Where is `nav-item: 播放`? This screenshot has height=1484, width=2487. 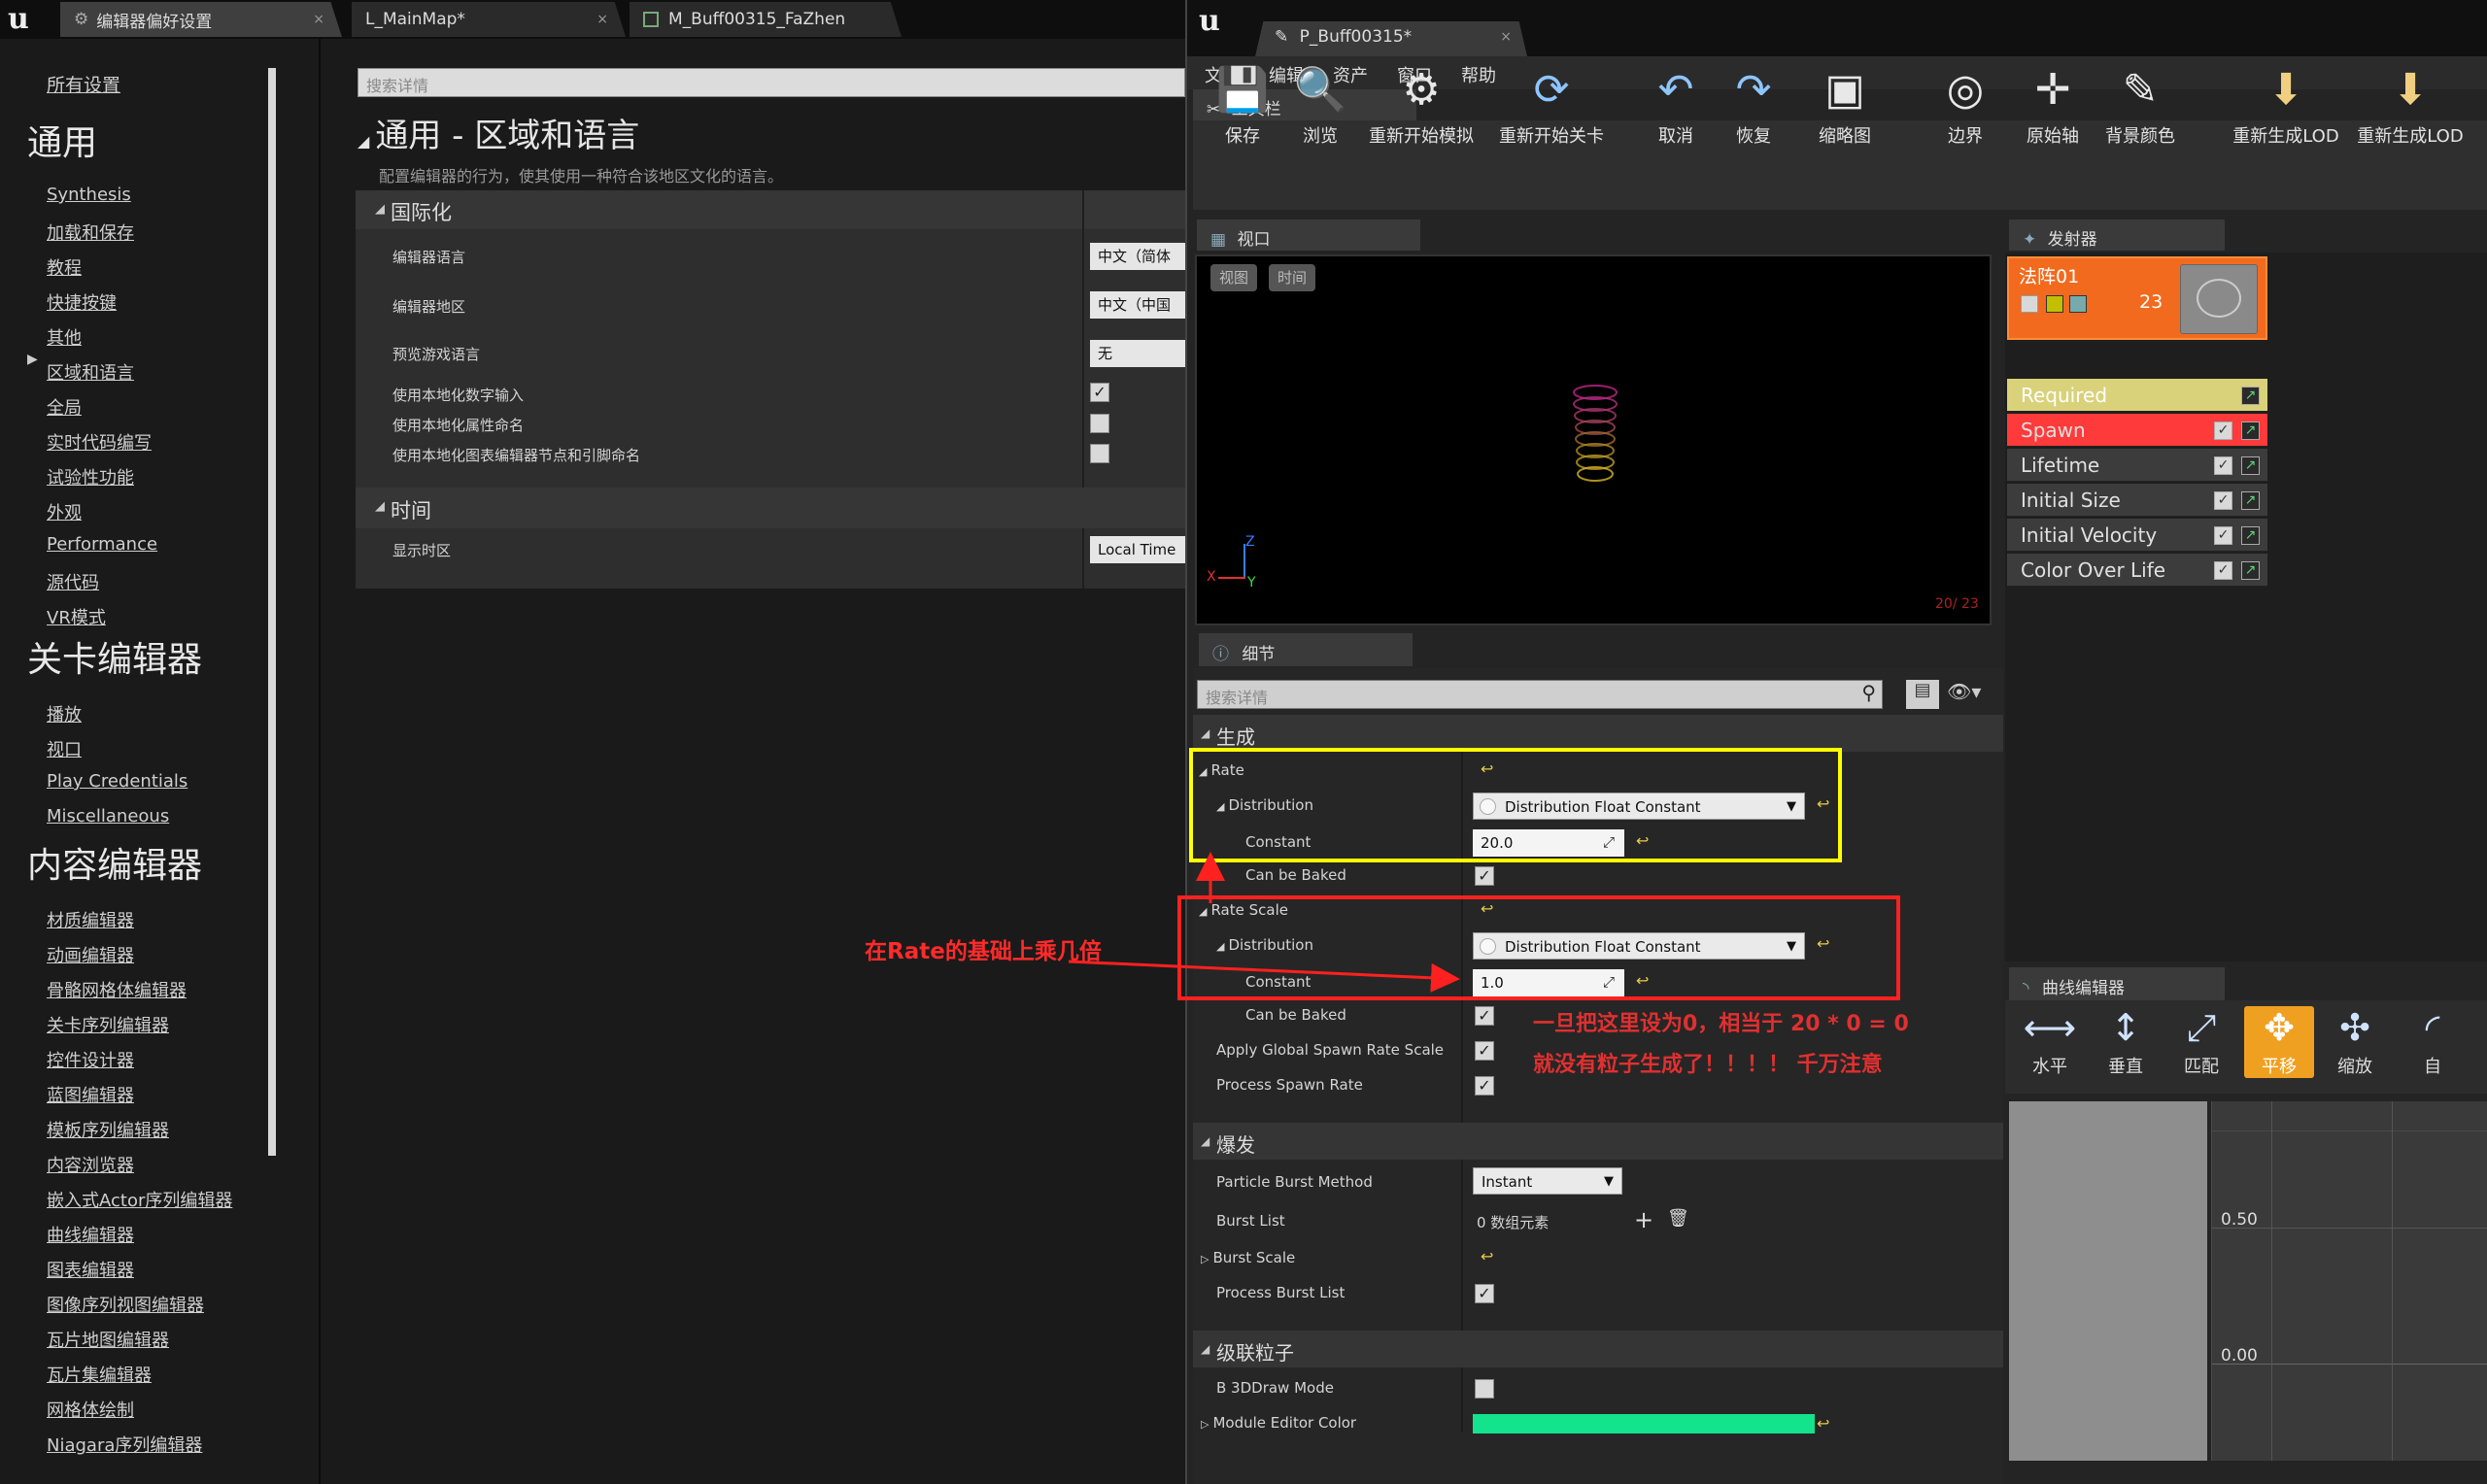
nav-item: 播放 is located at coordinates (64, 713).